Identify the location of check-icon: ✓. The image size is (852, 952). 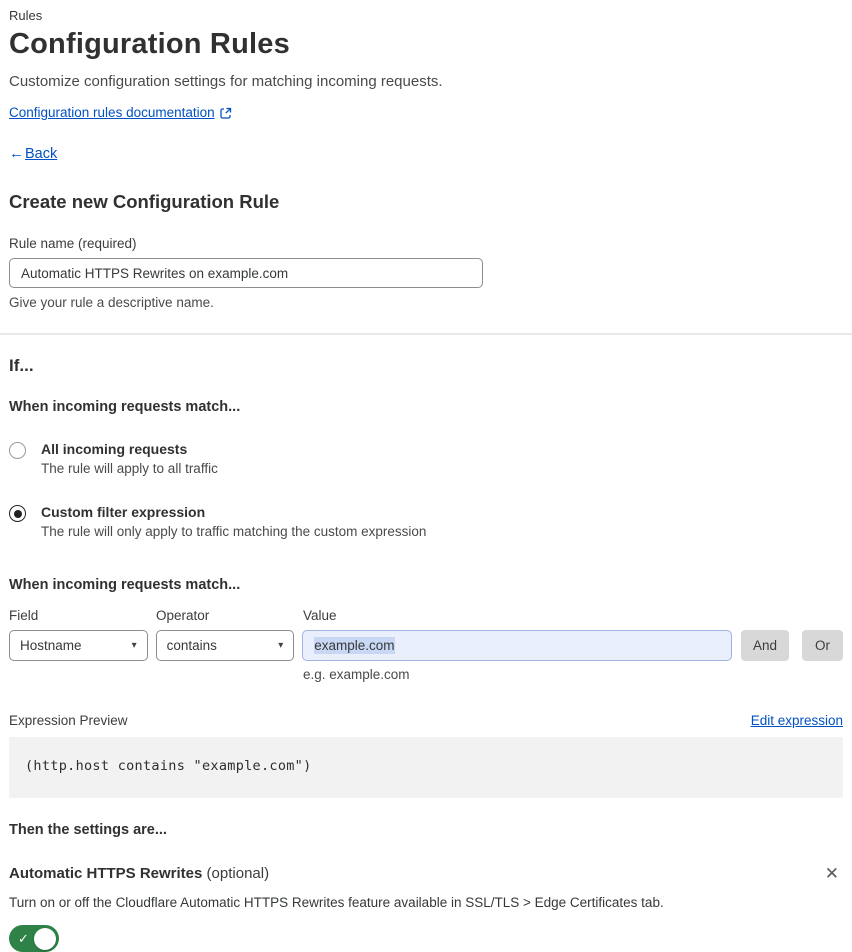
(23, 938).